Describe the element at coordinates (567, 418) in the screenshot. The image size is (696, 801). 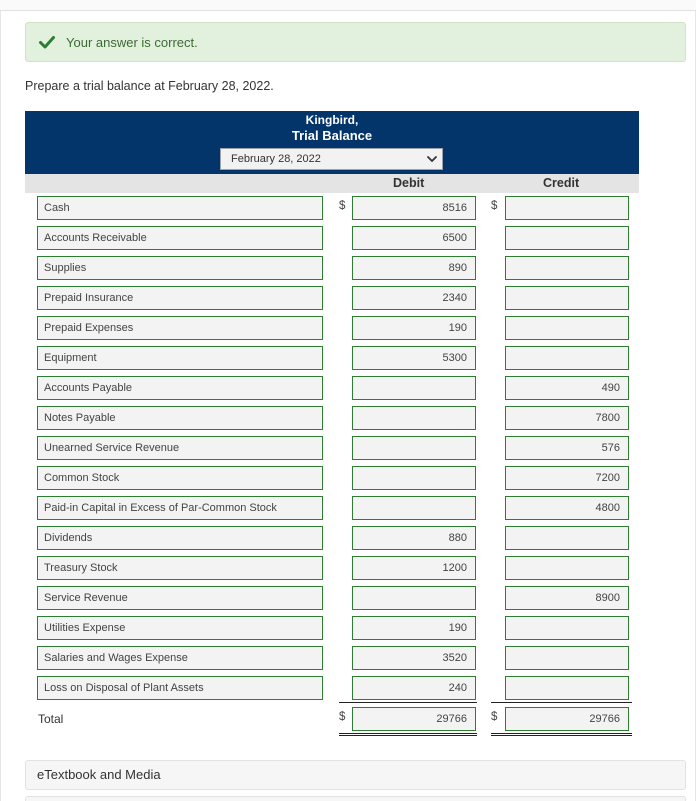
I see `credit-amount-input: 7800` at that location.